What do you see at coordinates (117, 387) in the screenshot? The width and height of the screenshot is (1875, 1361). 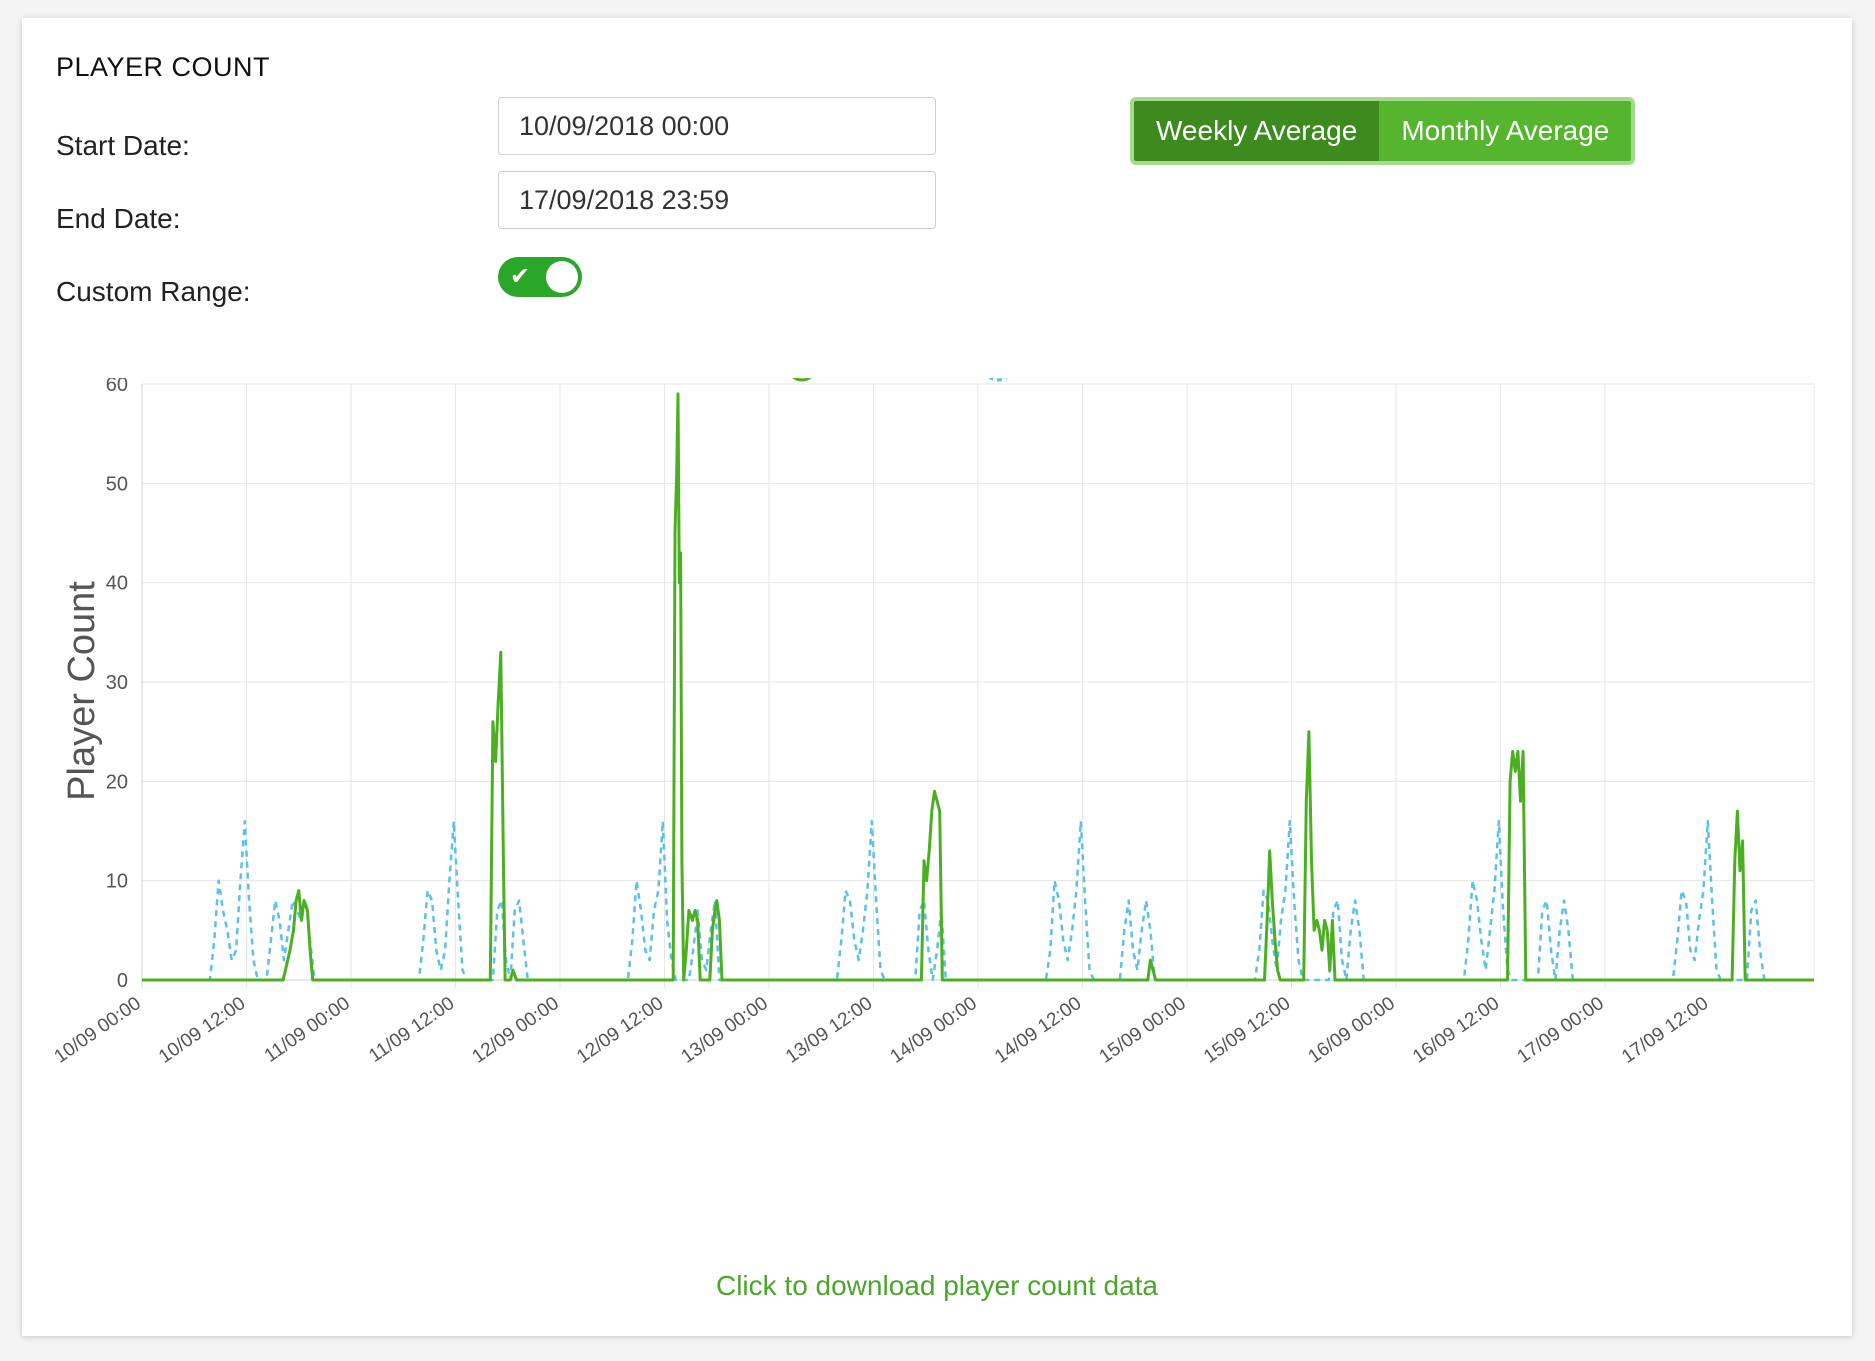 I see `y-tick-label: 60` at bounding box center [117, 387].